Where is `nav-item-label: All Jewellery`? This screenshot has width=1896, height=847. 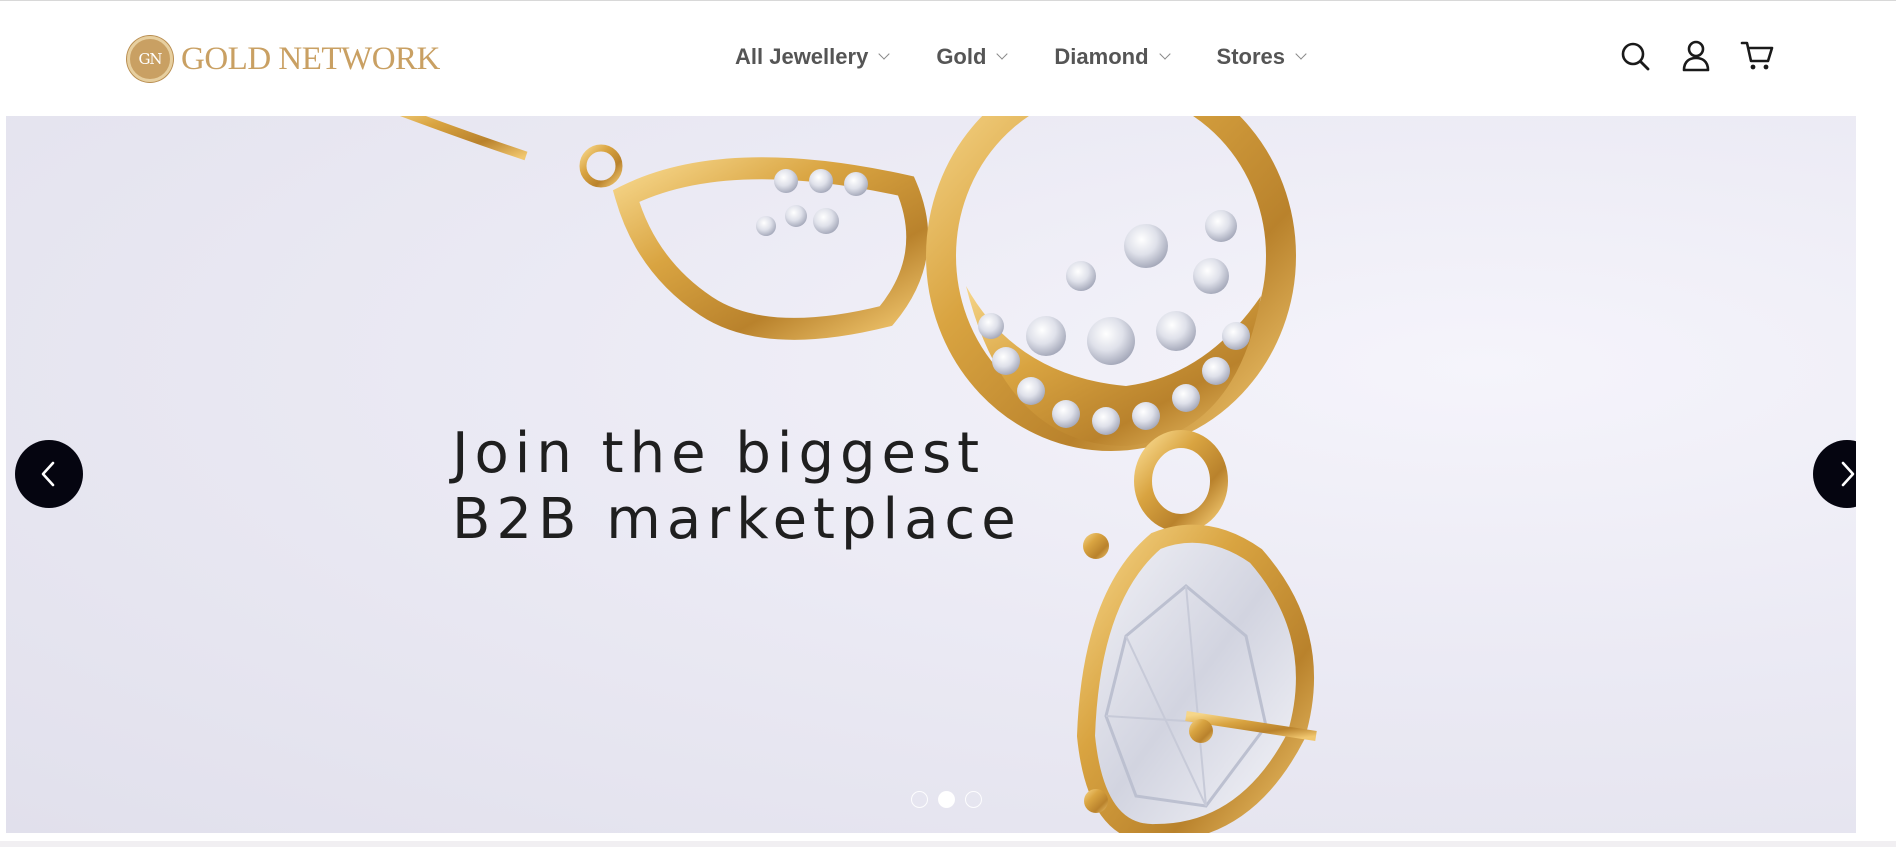 nav-item-label: All Jewellery is located at coordinates (802, 56).